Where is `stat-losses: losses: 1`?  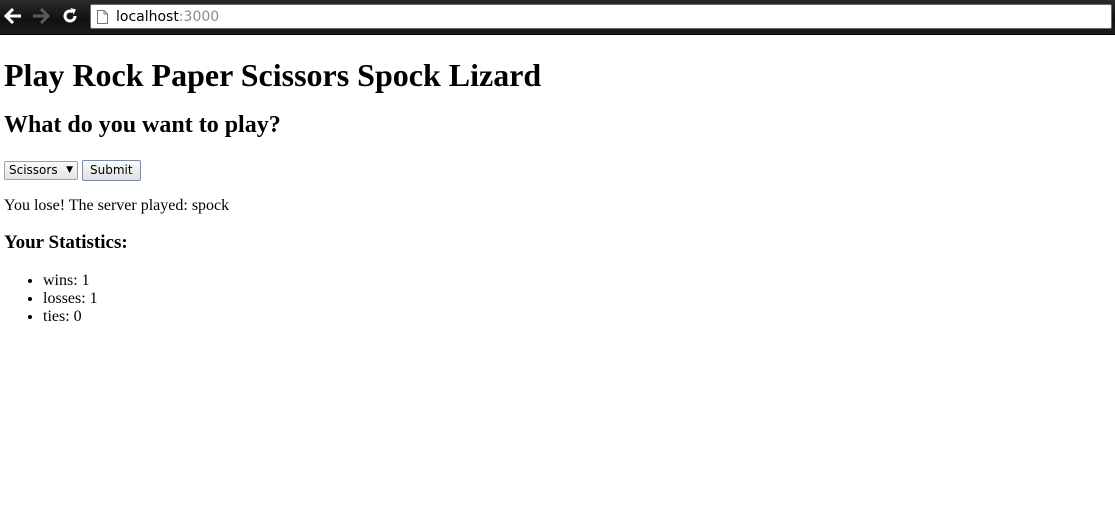
stat-losses: losses: 1 is located at coordinates (573, 299).